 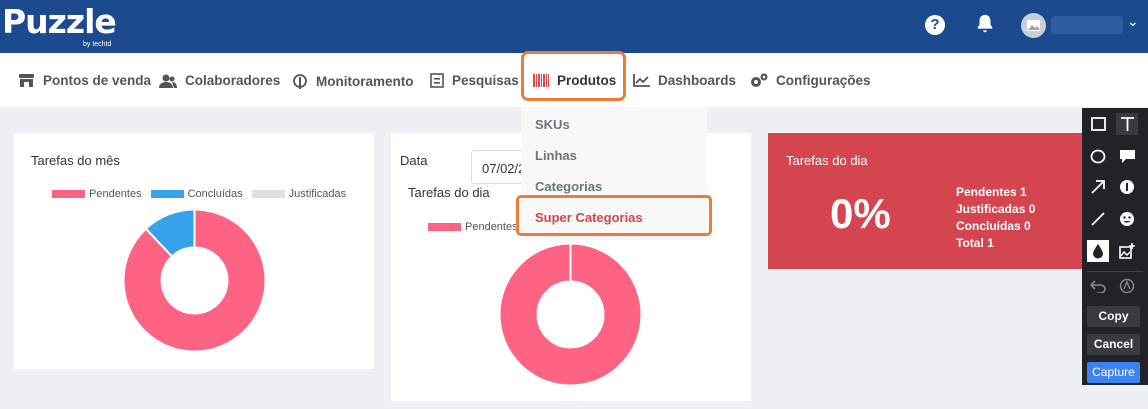 What do you see at coordinates (759, 80) in the screenshot?
I see `cogs-icon` at bounding box center [759, 80].